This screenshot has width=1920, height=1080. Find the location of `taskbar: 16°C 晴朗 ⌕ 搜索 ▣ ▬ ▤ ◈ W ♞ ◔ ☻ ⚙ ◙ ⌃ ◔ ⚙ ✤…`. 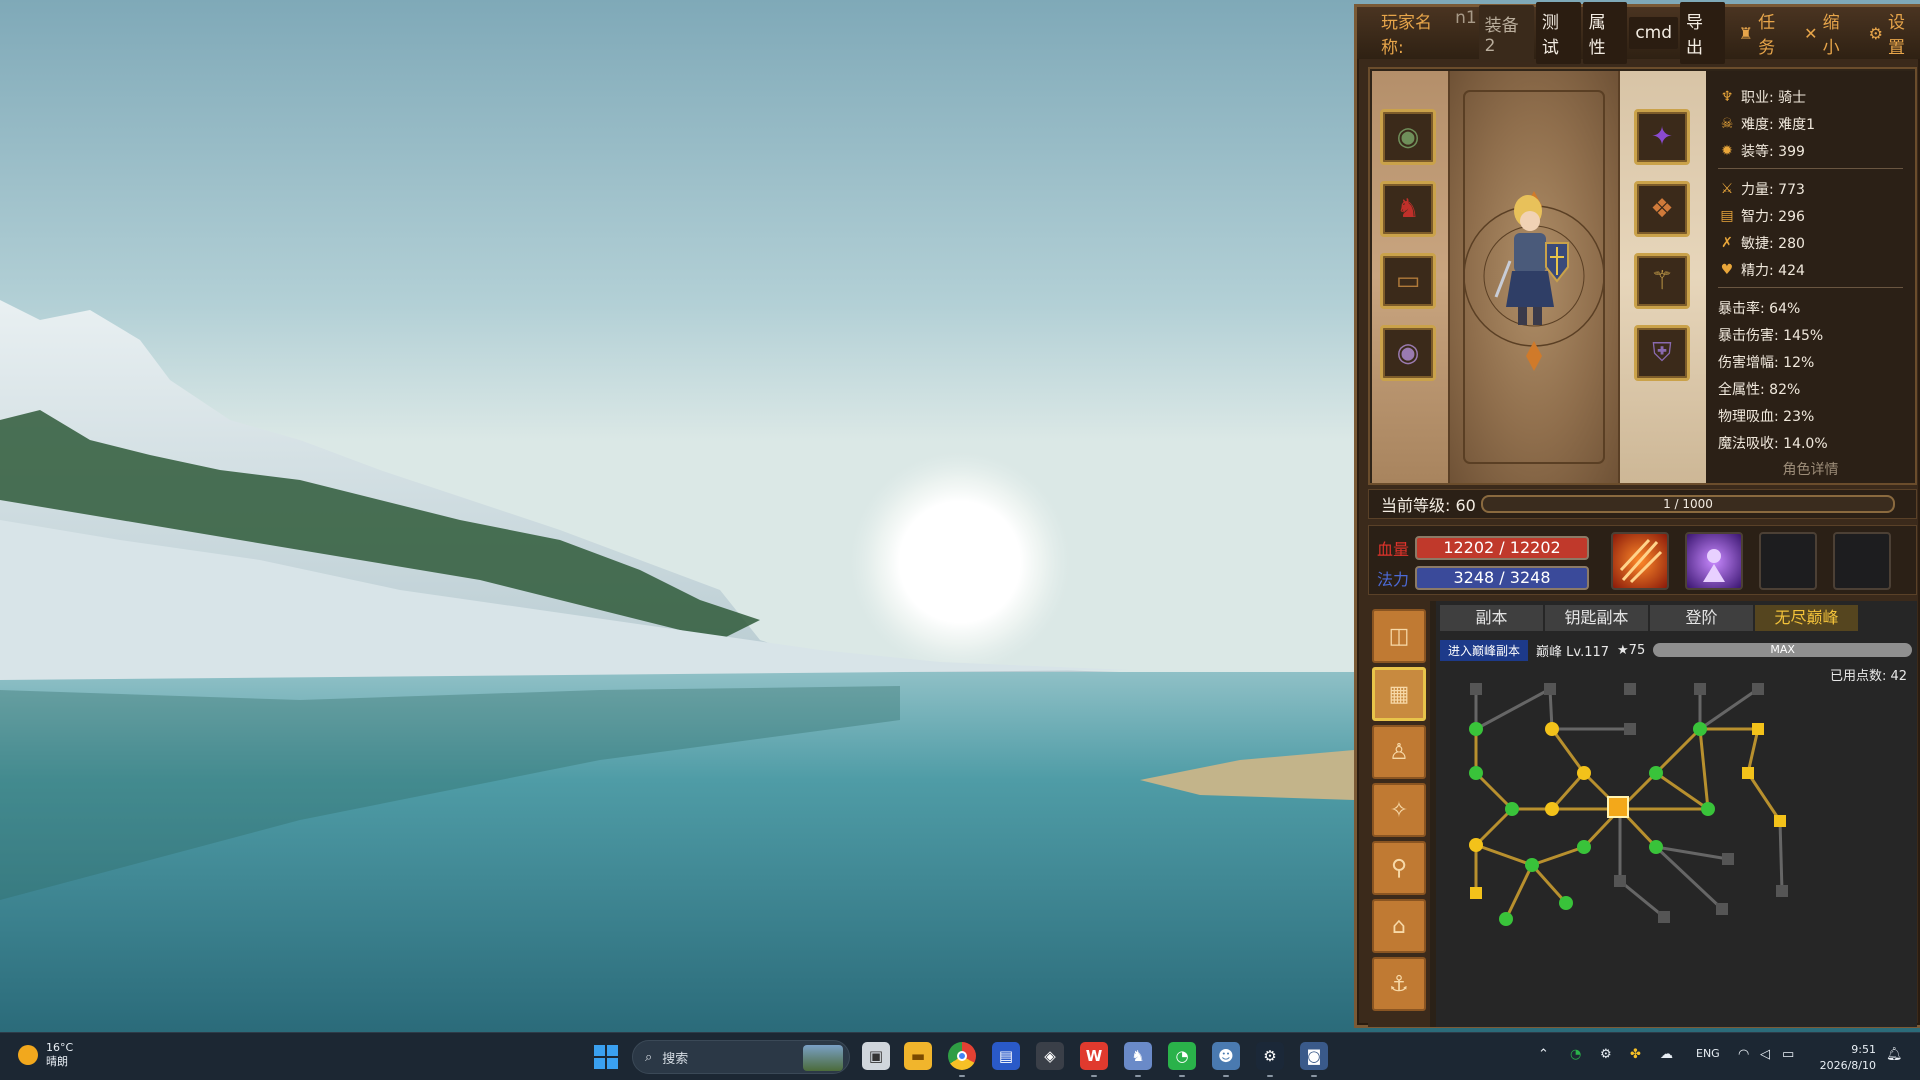

taskbar: 16°C 晴朗 ⌕ 搜索 ▣ ▬ ▤ ◈ W ♞ ◔ ☻ ⚙ ◙ ⌃ ◔ ⚙ ✤… is located at coordinates (960, 1056).